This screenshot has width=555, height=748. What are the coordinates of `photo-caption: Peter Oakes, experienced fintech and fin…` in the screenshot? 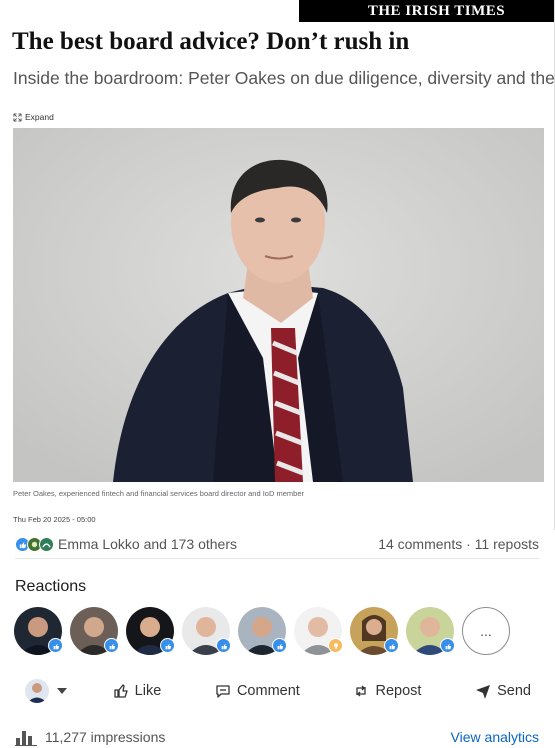 It's located at (158, 493).